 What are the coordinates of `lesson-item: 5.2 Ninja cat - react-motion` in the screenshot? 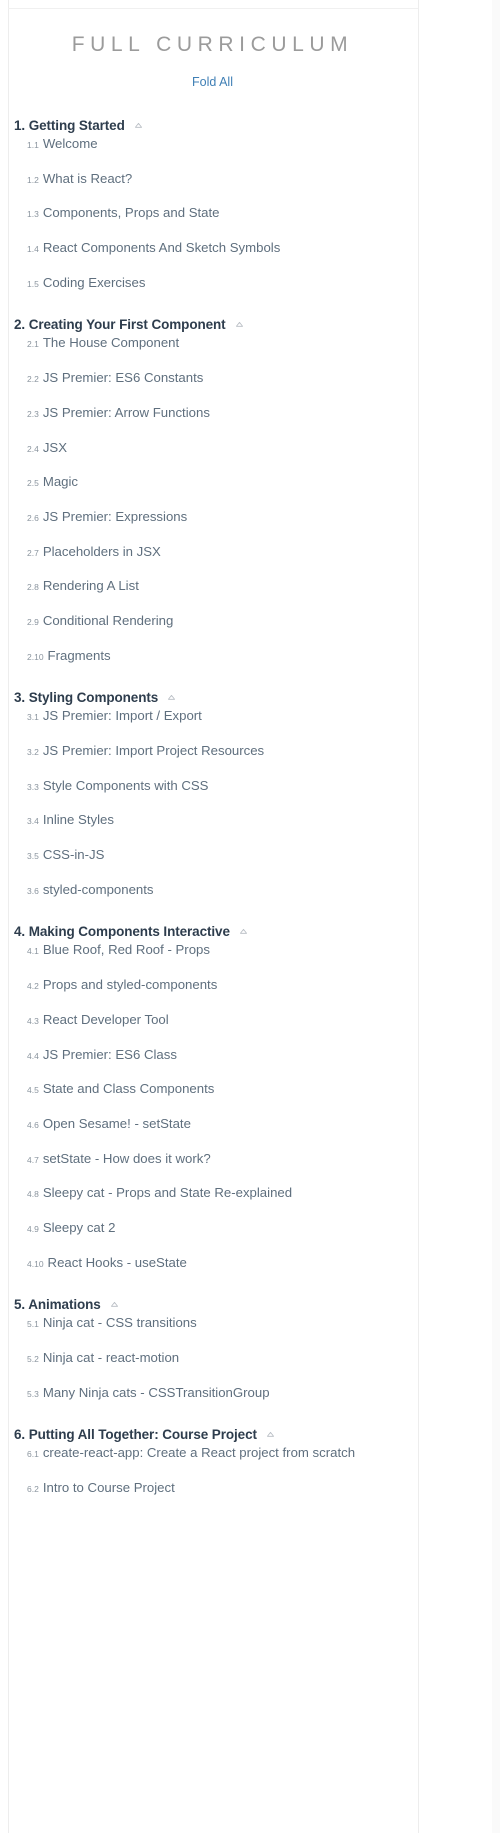 It's located at (257, 1368).